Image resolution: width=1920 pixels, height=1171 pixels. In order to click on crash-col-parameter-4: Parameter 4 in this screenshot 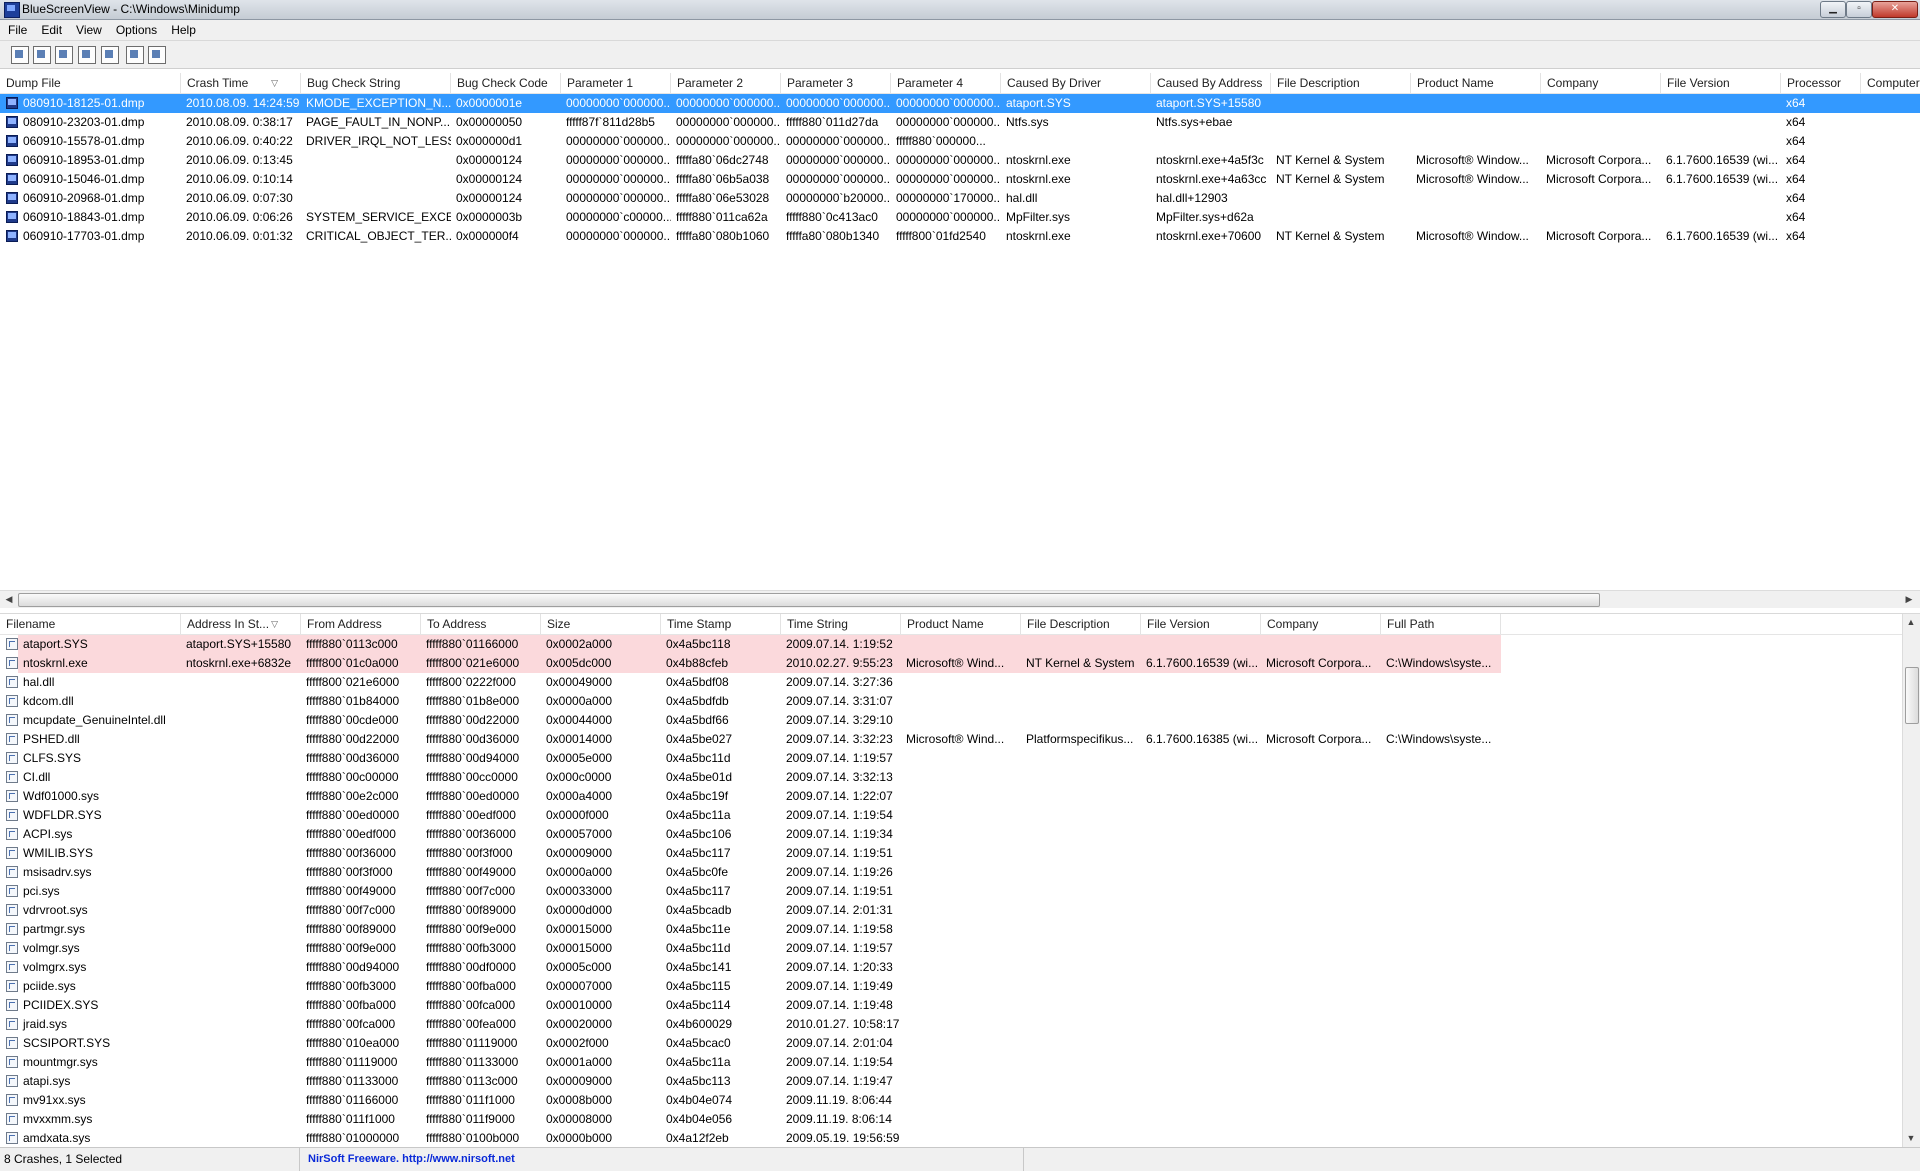, I will do `click(946, 83)`.